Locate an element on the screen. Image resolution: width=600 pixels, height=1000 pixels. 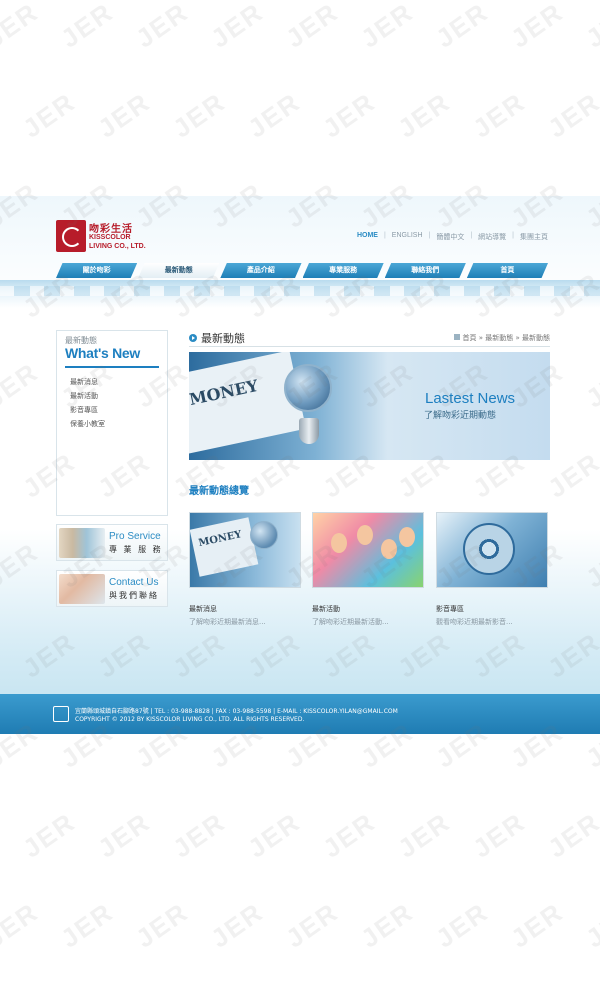
nav-products: 產品介紹 is located at coordinates (261, 270).